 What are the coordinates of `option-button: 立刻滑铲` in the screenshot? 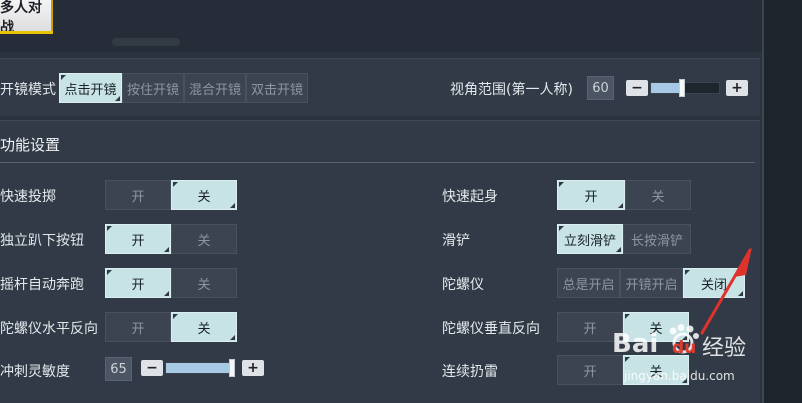 It's located at (590, 239).